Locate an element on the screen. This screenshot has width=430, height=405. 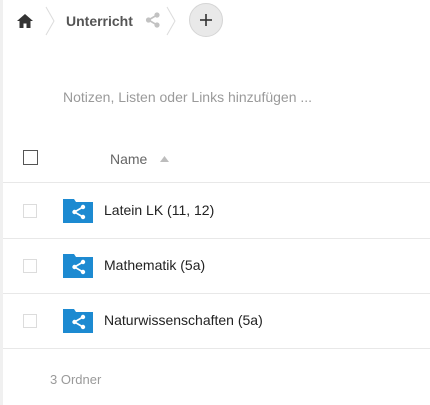
home-icon is located at coordinates (25, 21).